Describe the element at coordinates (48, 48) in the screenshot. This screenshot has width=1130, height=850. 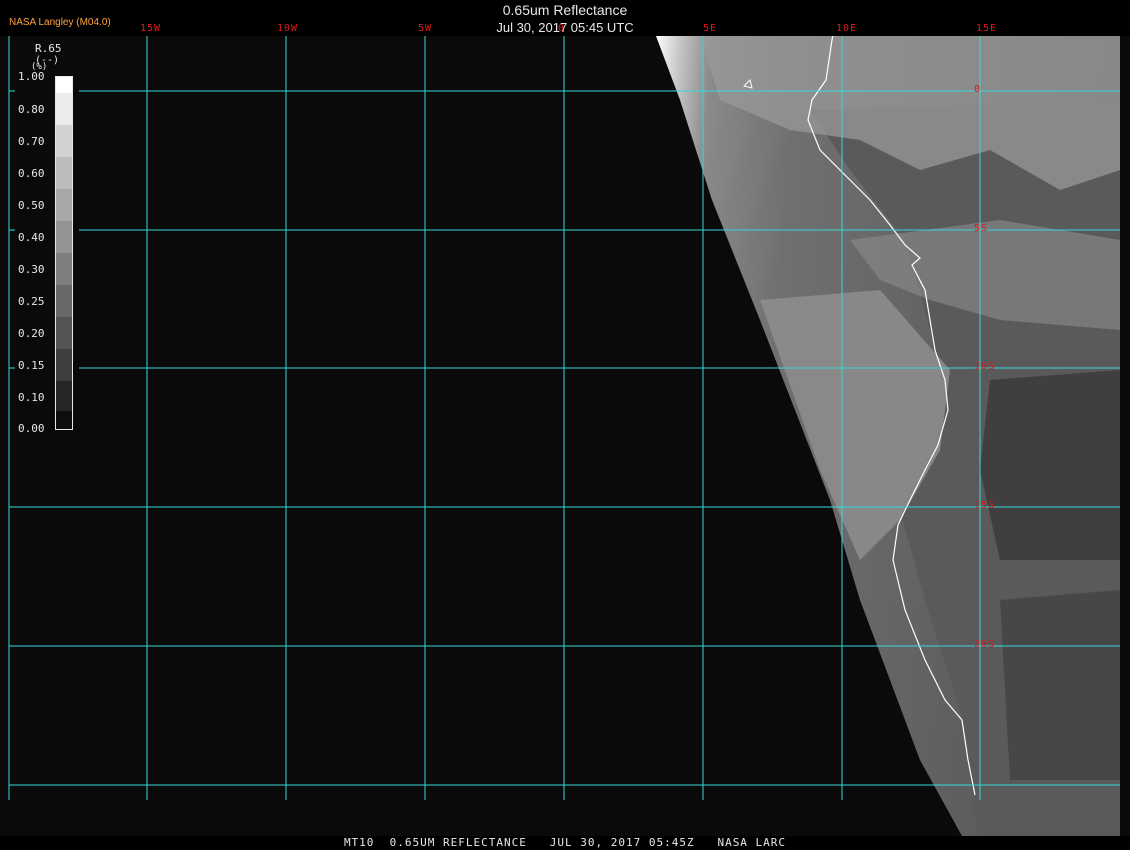
I see `legend-title: R.65` at that location.